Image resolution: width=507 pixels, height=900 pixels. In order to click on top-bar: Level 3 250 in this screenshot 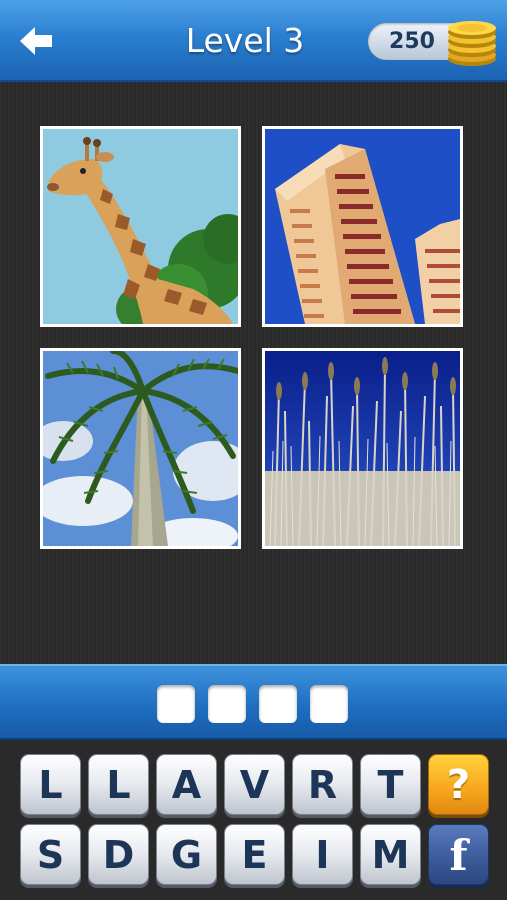, I will do `click(253, 41)`.